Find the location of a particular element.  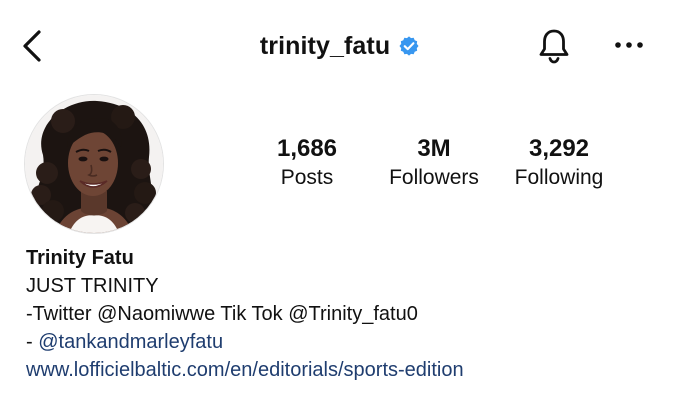

followers-stat: 3M Followers is located at coordinates (434, 163).